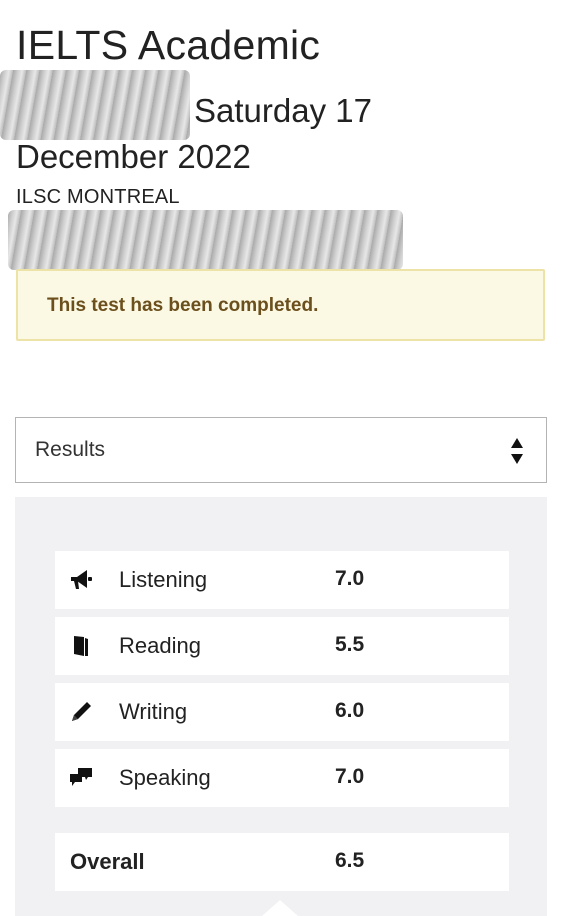 The image size is (563, 916). I want to click on megaphone-icon, so click(81, 579).